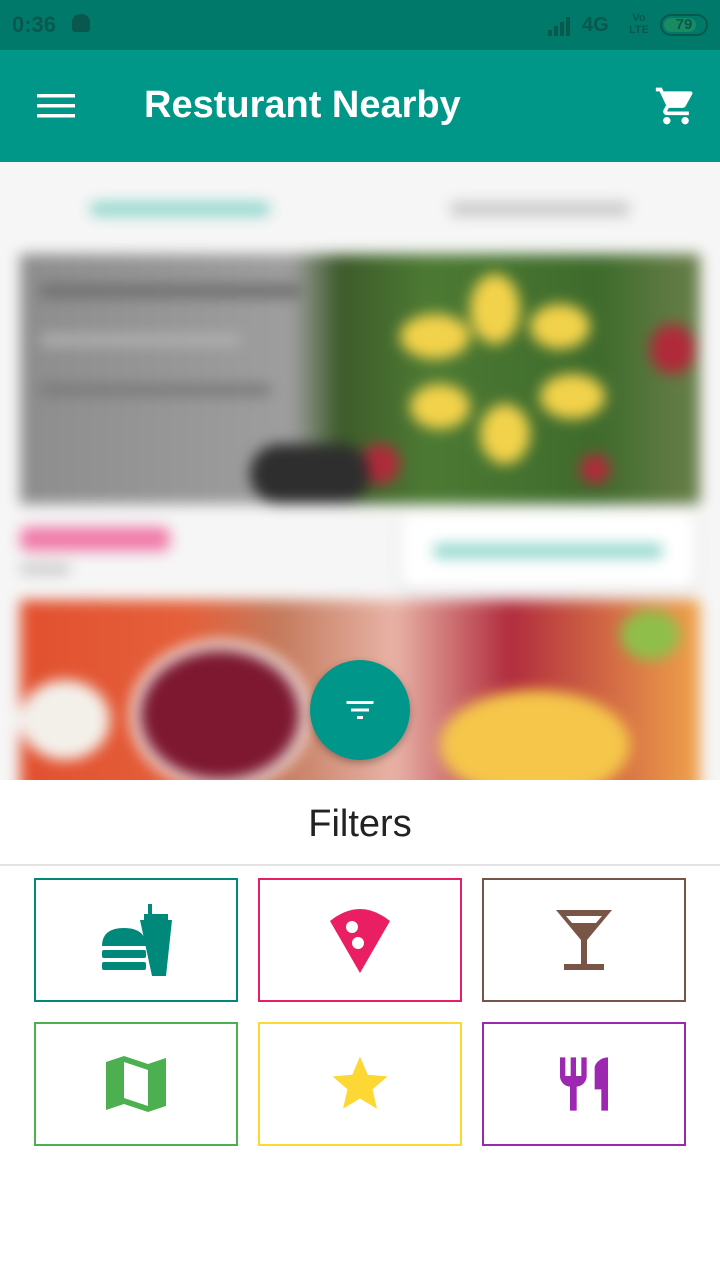 The image size is (720, 1280). I want to click on battery-percent: 79, so click(684, 24).